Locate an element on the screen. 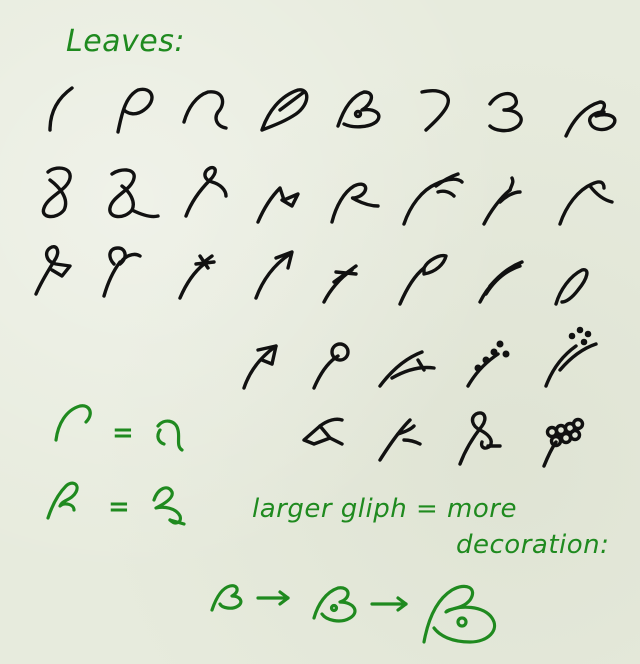 This screenshot has height=664, width=640. glyph-example-a is located at coordinates (73, 423).